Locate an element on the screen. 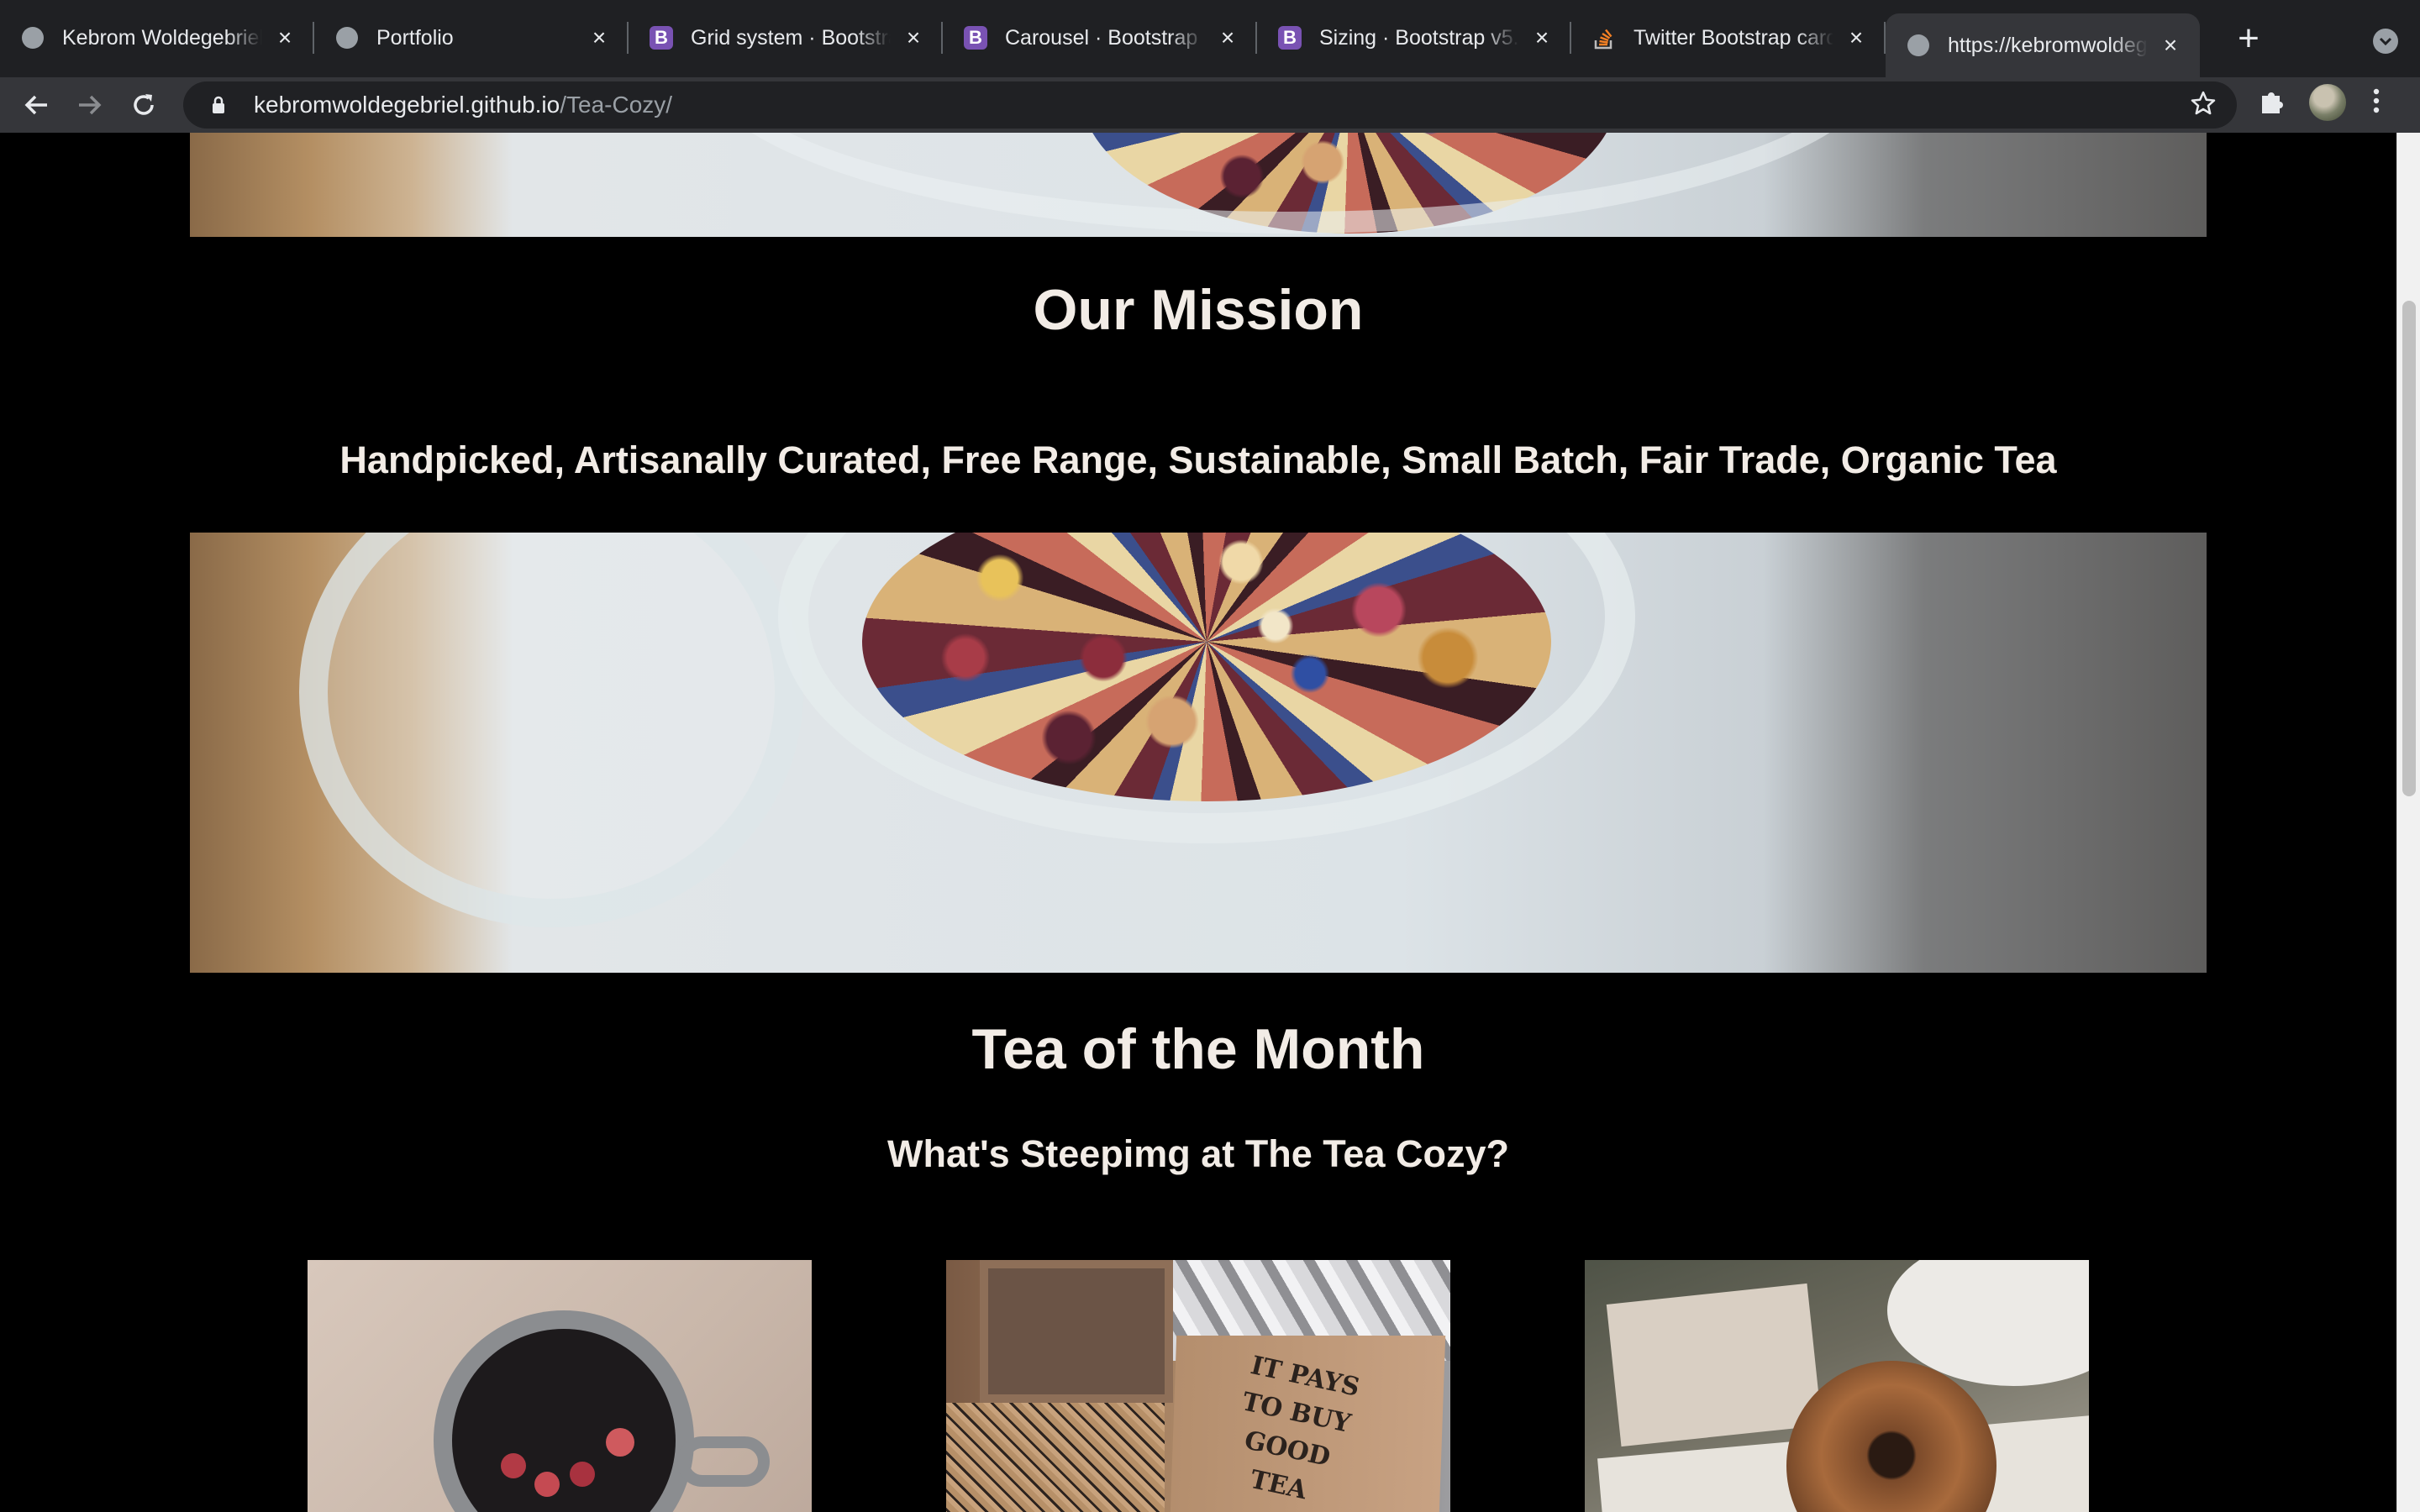 The image size is (2420, 1512). reload-icon is located at coordinates (144, 104).